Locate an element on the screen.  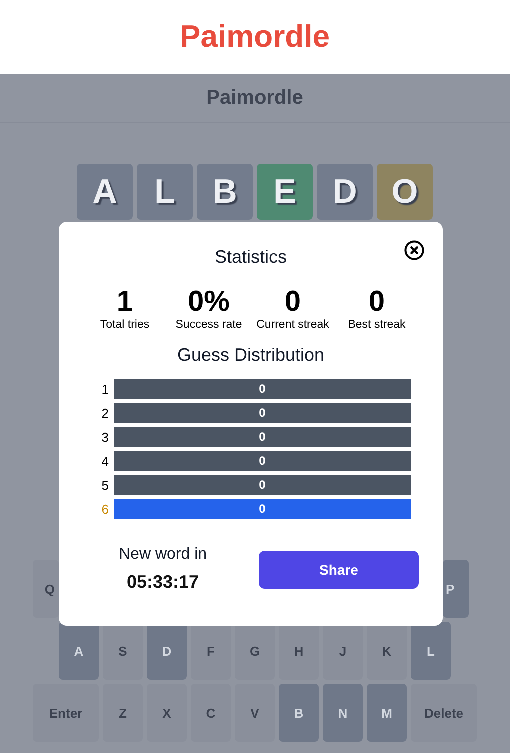
keyboard-key: P is located at coordinates (456, 589).